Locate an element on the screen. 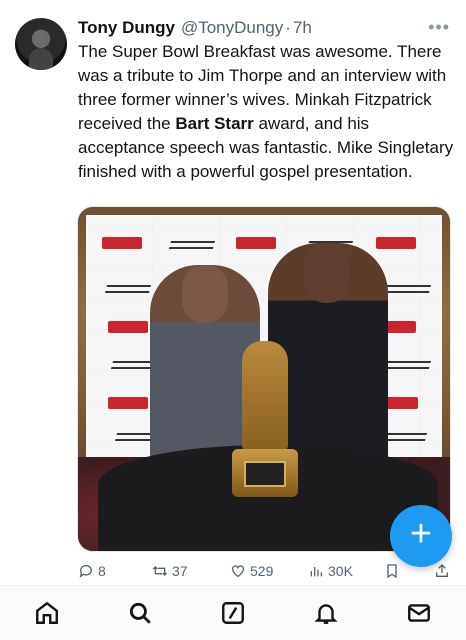  tab-search is located at coordinates (140, 613).